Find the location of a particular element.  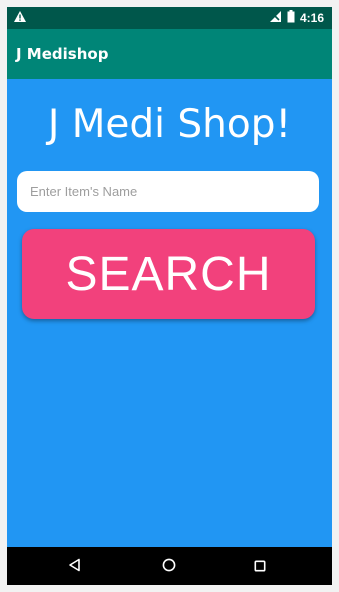

search-input is located at coordinates (168, 191).